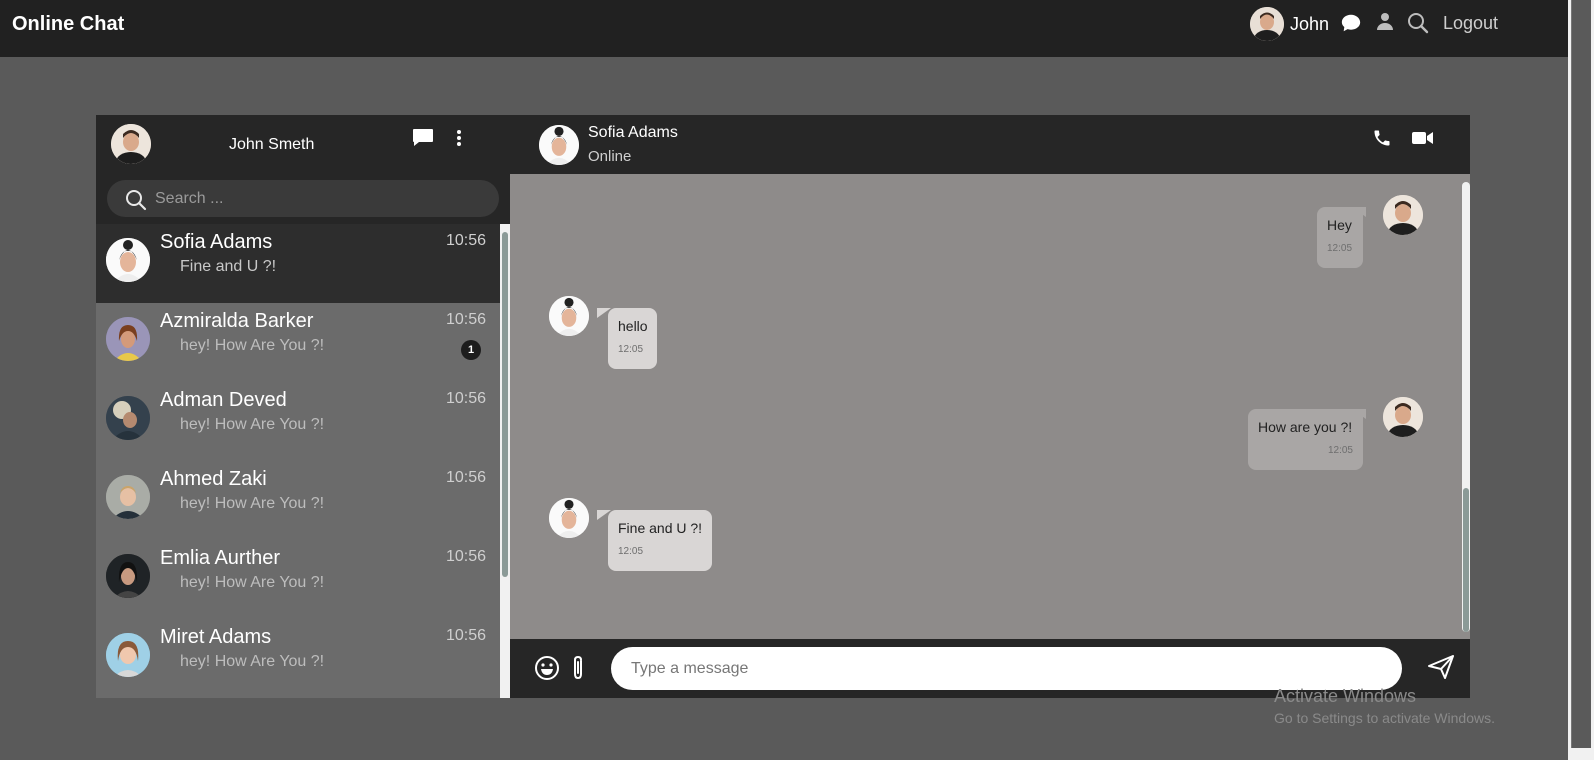 The height and width of the screenshot is (760, 1594). I want to click on contact-last-message: Fine and U ?!, so click(228, 266).